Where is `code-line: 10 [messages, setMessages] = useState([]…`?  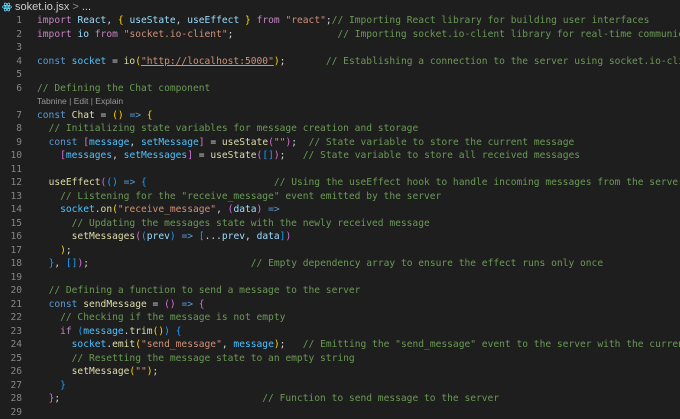
code-line: 10 [messages, setMessages] = useState([]… is located at coordinates (340, 156).